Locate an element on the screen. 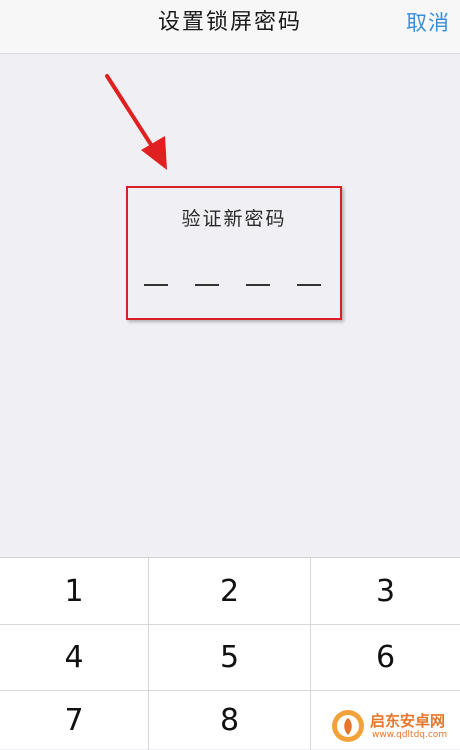 This screenshot has height=750, width=460. navigation-bar: 设置锁屏密码 取消 is located at coordinates (230, 27).